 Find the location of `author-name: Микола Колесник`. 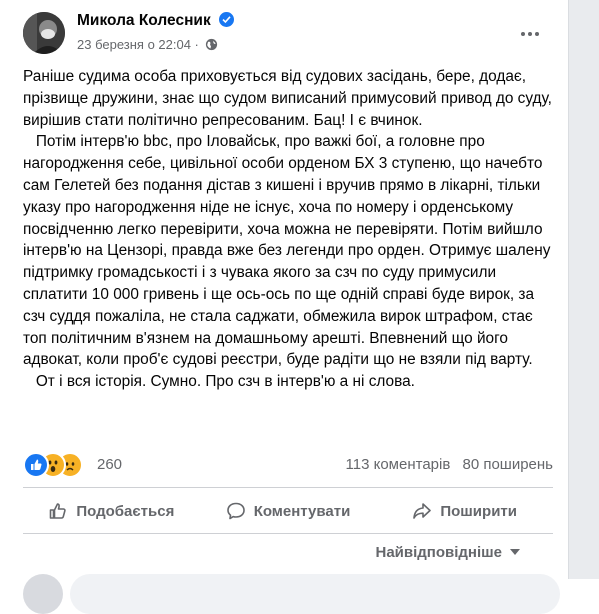

author-name: Микола Колесник is located at coordinates (156, 21).